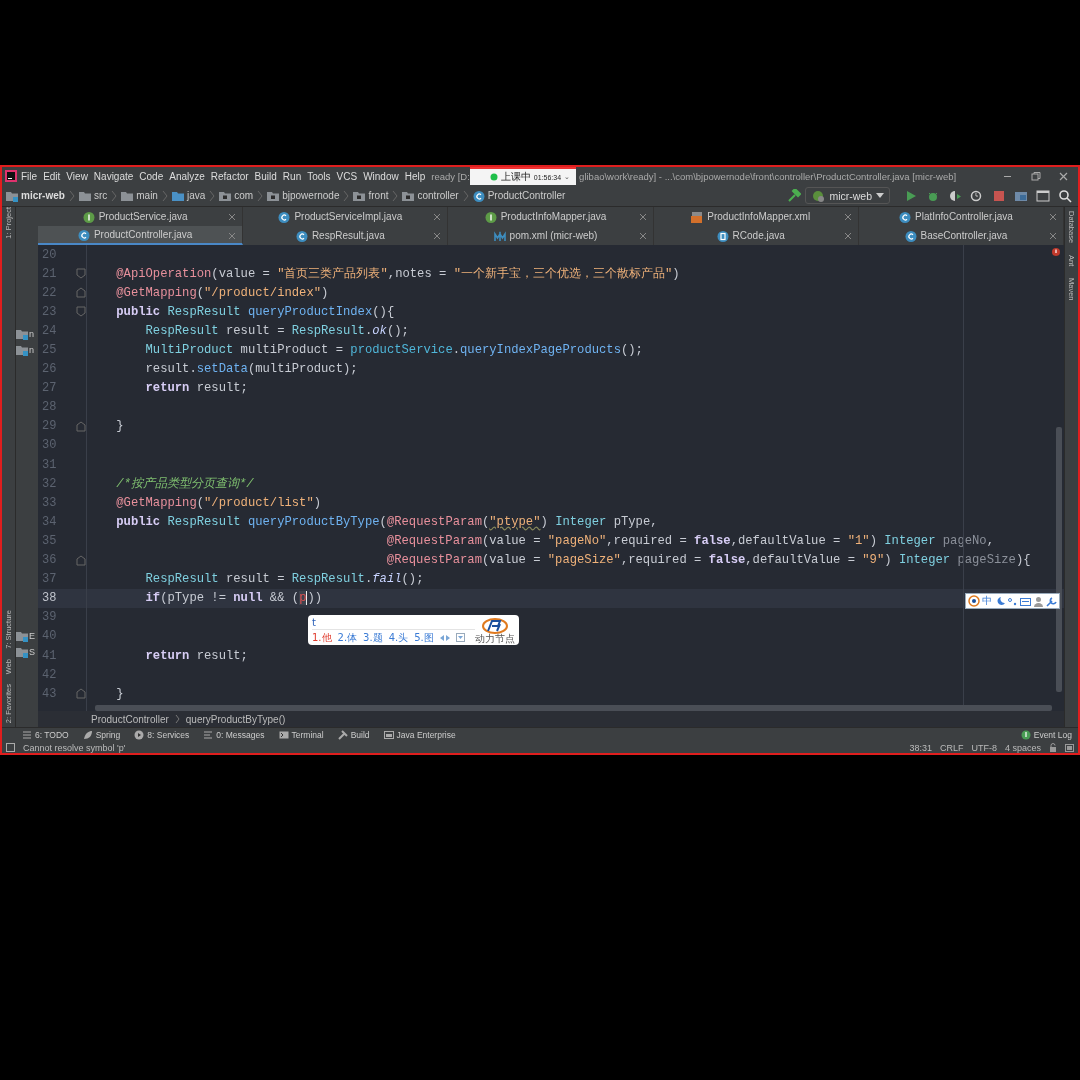 This screenshot has height=1080, width=1080. I want to click on menu-item: File, so click(29, 176).